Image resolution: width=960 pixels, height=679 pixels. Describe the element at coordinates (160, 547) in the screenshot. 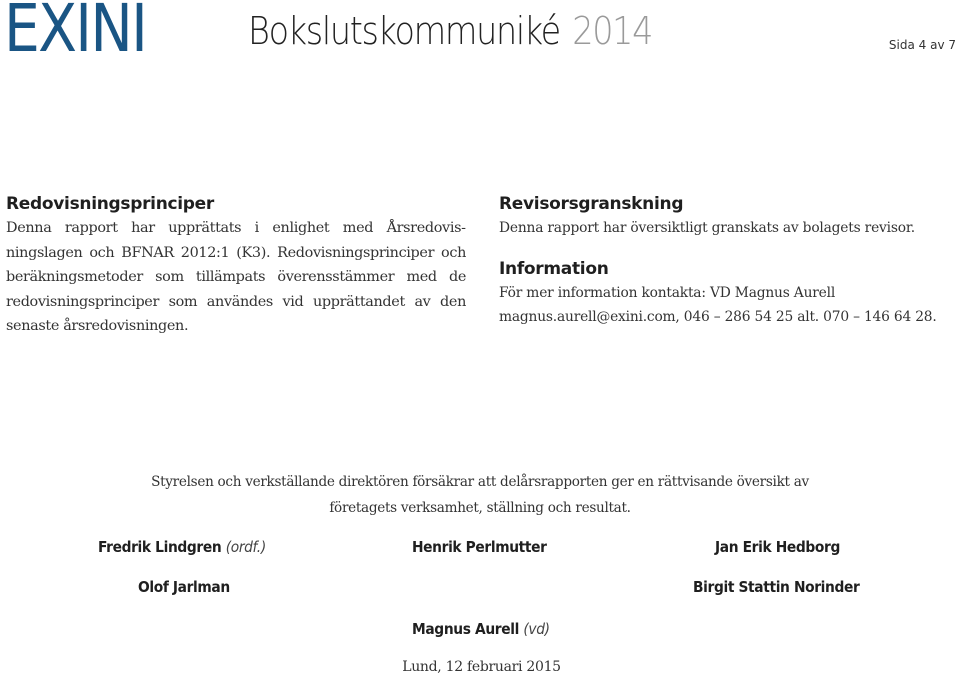

I see `signatory-name: Fredrik Lindgren` at that location.